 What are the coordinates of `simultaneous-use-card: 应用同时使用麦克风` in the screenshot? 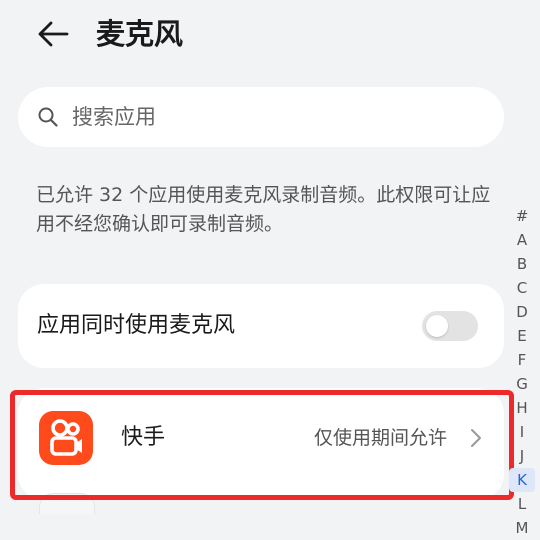 It's located at (261, 326).